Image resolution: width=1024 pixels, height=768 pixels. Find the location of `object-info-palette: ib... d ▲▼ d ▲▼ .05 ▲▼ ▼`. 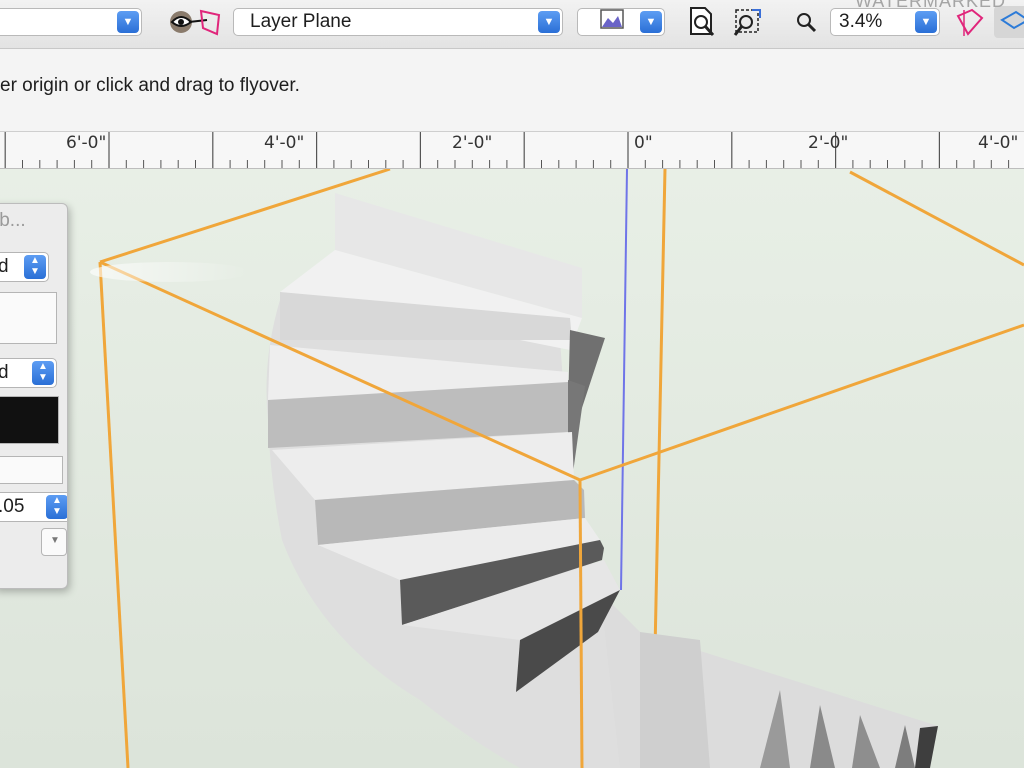

object-info-palette: ib... d ▲▼ d ▲▼ .05 ▲▼ ▼ is located at coordinates (34, 396).